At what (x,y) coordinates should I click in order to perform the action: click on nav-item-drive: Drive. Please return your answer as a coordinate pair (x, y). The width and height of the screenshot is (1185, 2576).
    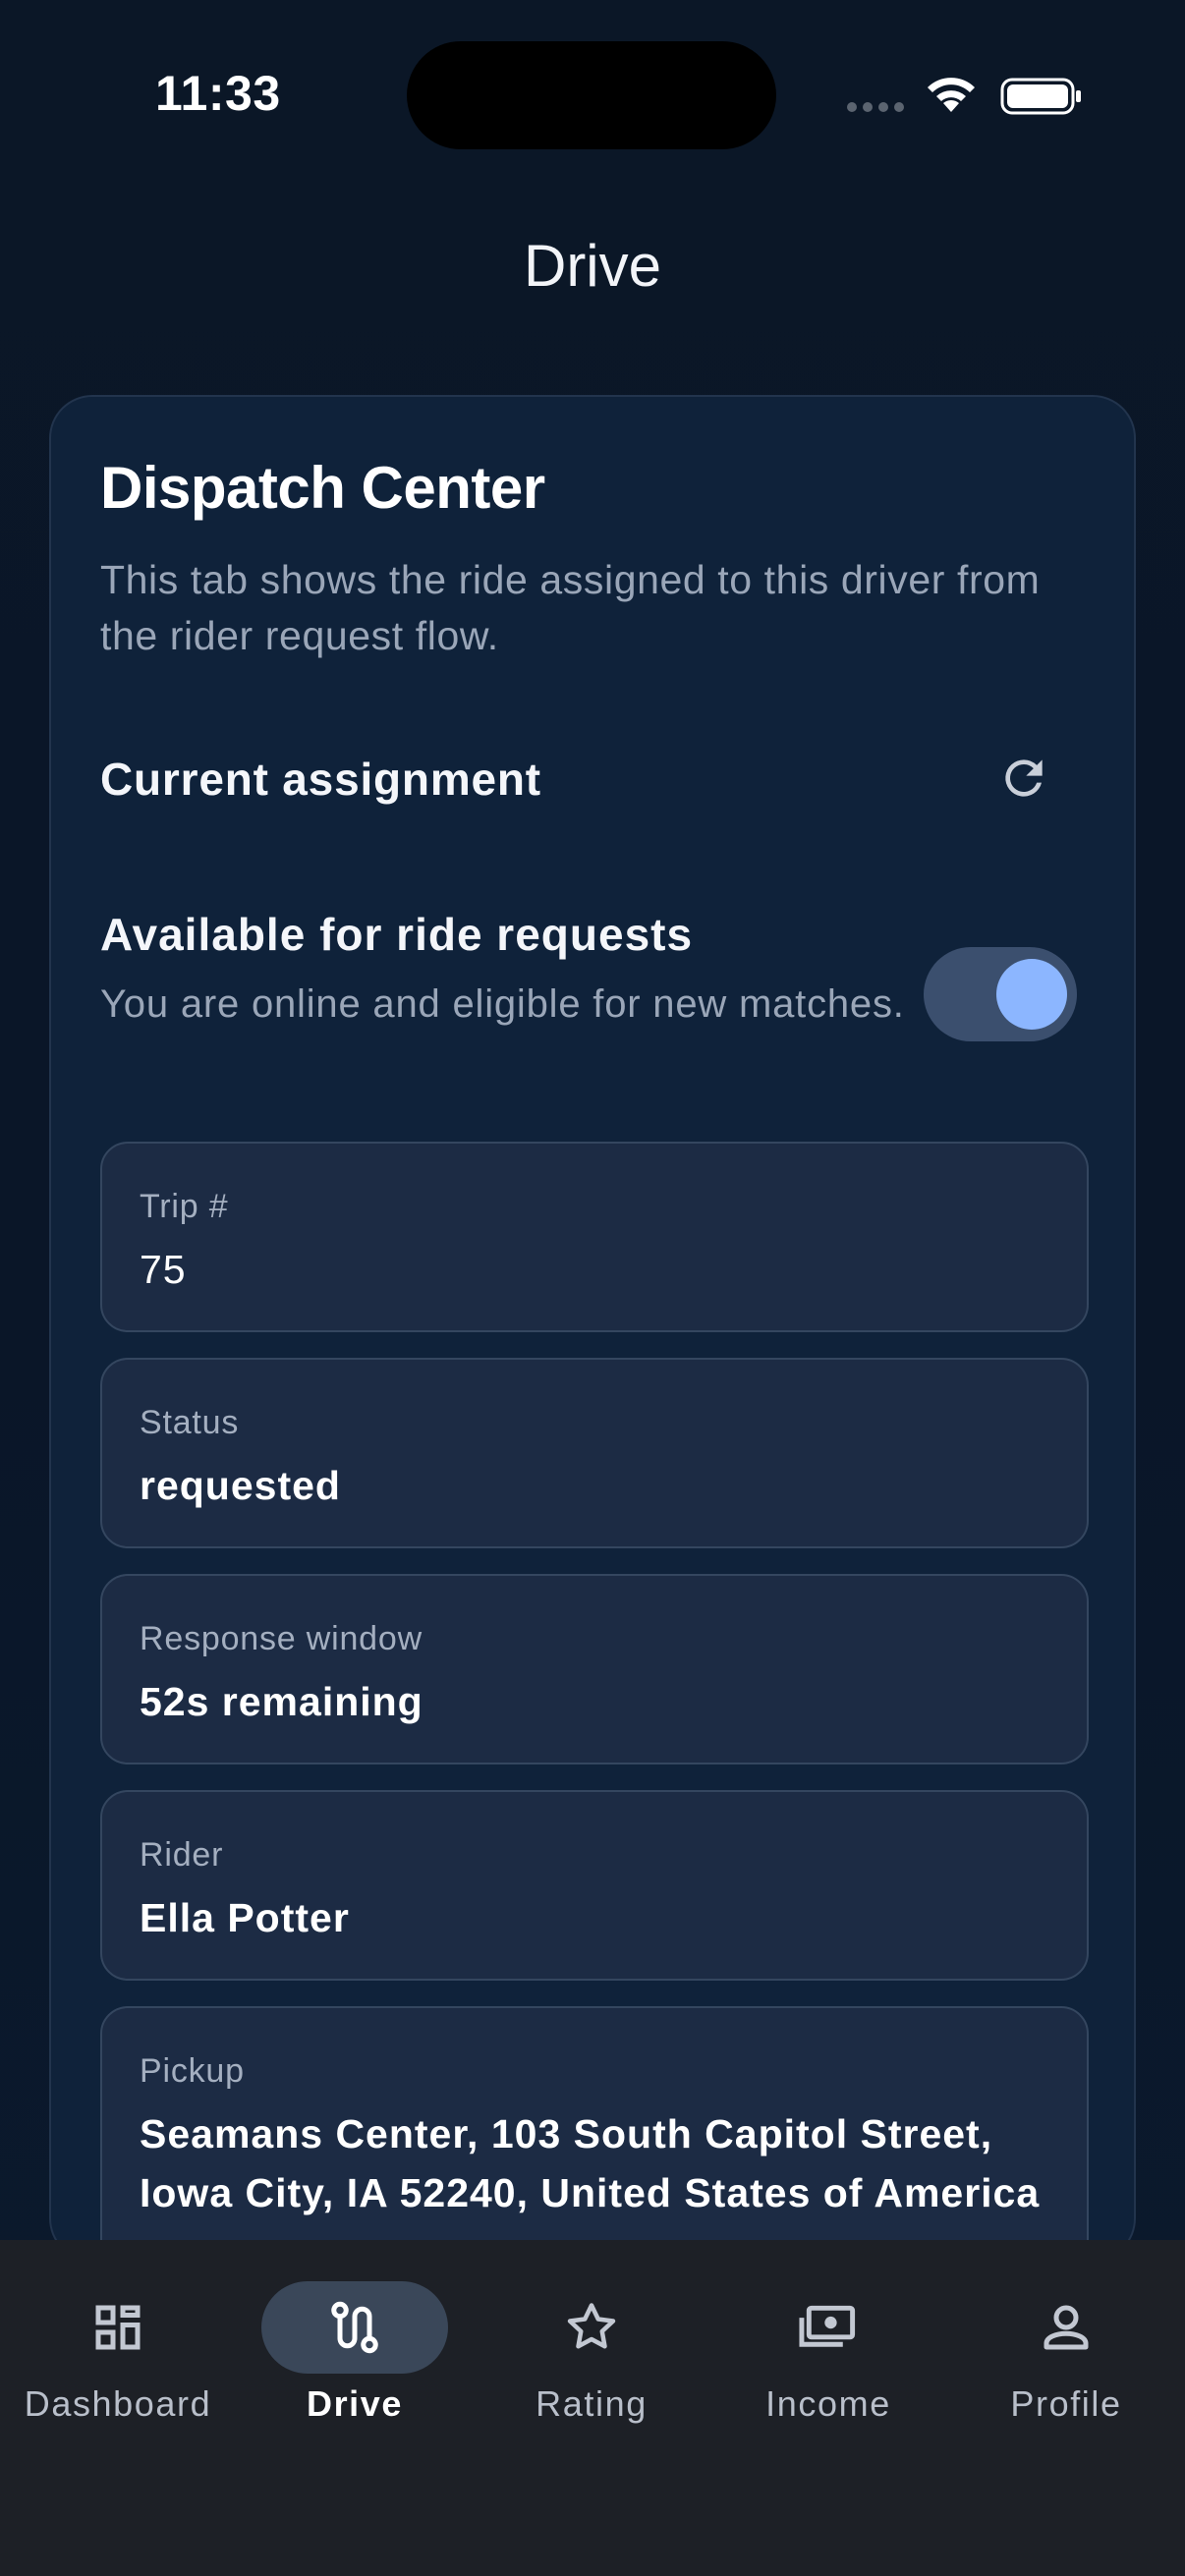
    Looking at the image, I should click on (355, 2348).